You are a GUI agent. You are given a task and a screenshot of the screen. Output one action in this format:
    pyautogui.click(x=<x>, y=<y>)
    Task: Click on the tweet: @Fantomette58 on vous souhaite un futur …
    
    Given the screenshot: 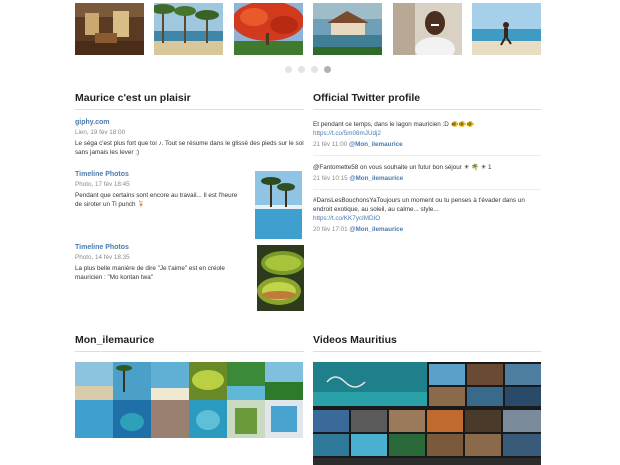 What is the action you would take?
    pyautogui.click(x=427, y=172)
    